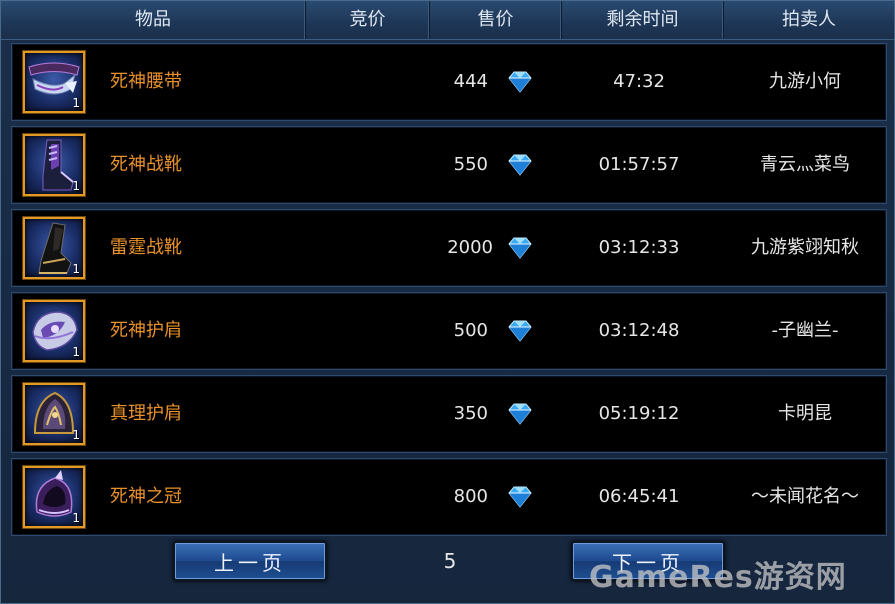 The height and width of the screenshot is (604, 895). I want to click on sale-price: 350, so click(470, 413).